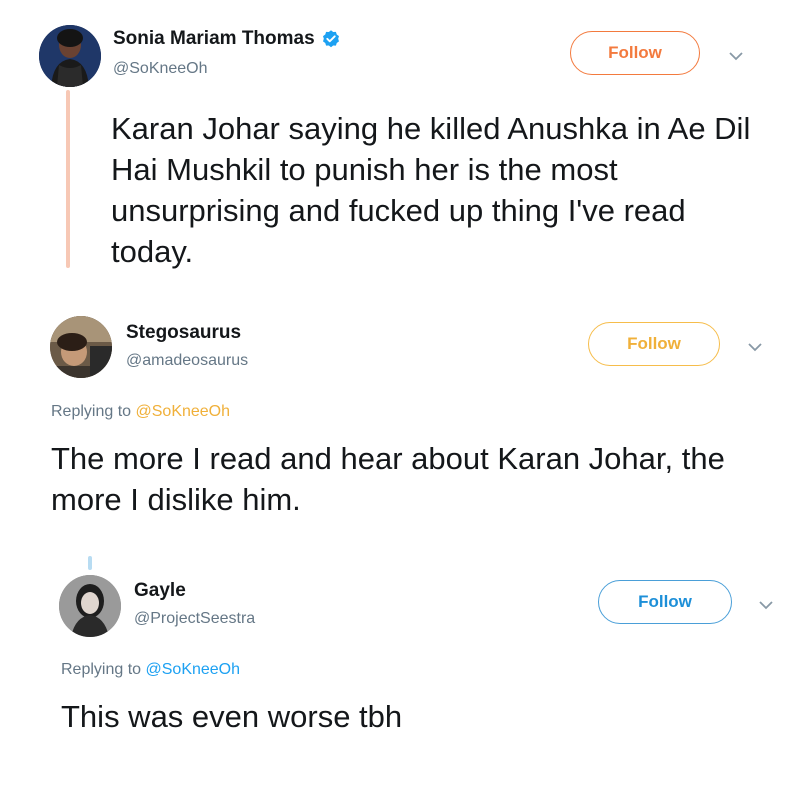  I want to click on user-handle: @amadeosaurus, so click(187, 361).